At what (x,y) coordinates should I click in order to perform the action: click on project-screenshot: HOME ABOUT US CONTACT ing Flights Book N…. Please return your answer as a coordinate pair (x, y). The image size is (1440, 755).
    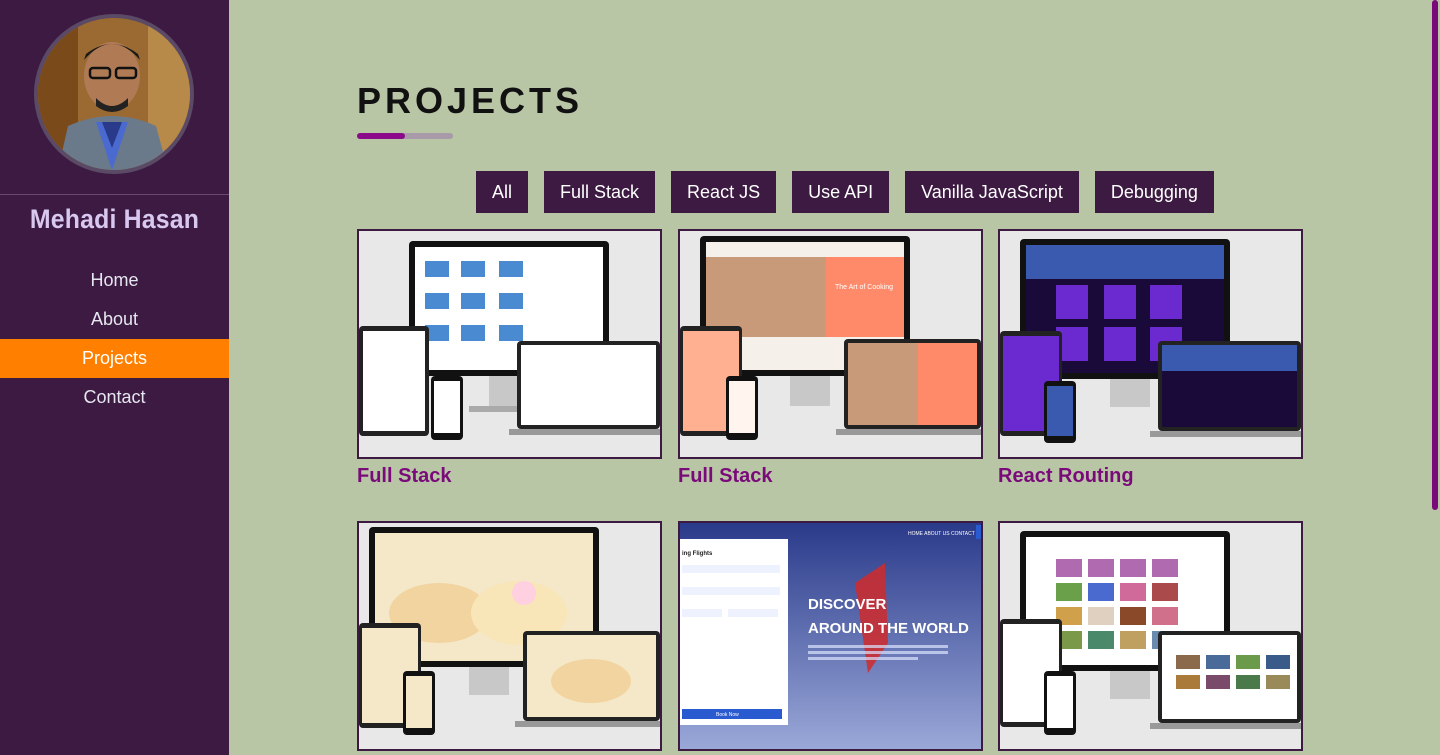
    Looking at the image, I should click on (830, 636).